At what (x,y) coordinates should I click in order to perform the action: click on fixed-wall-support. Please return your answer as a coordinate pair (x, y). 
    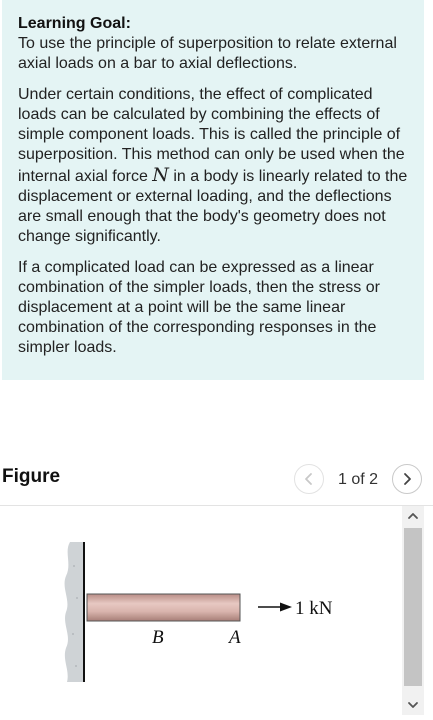
    Looking at the image, I should click on (74, 612).